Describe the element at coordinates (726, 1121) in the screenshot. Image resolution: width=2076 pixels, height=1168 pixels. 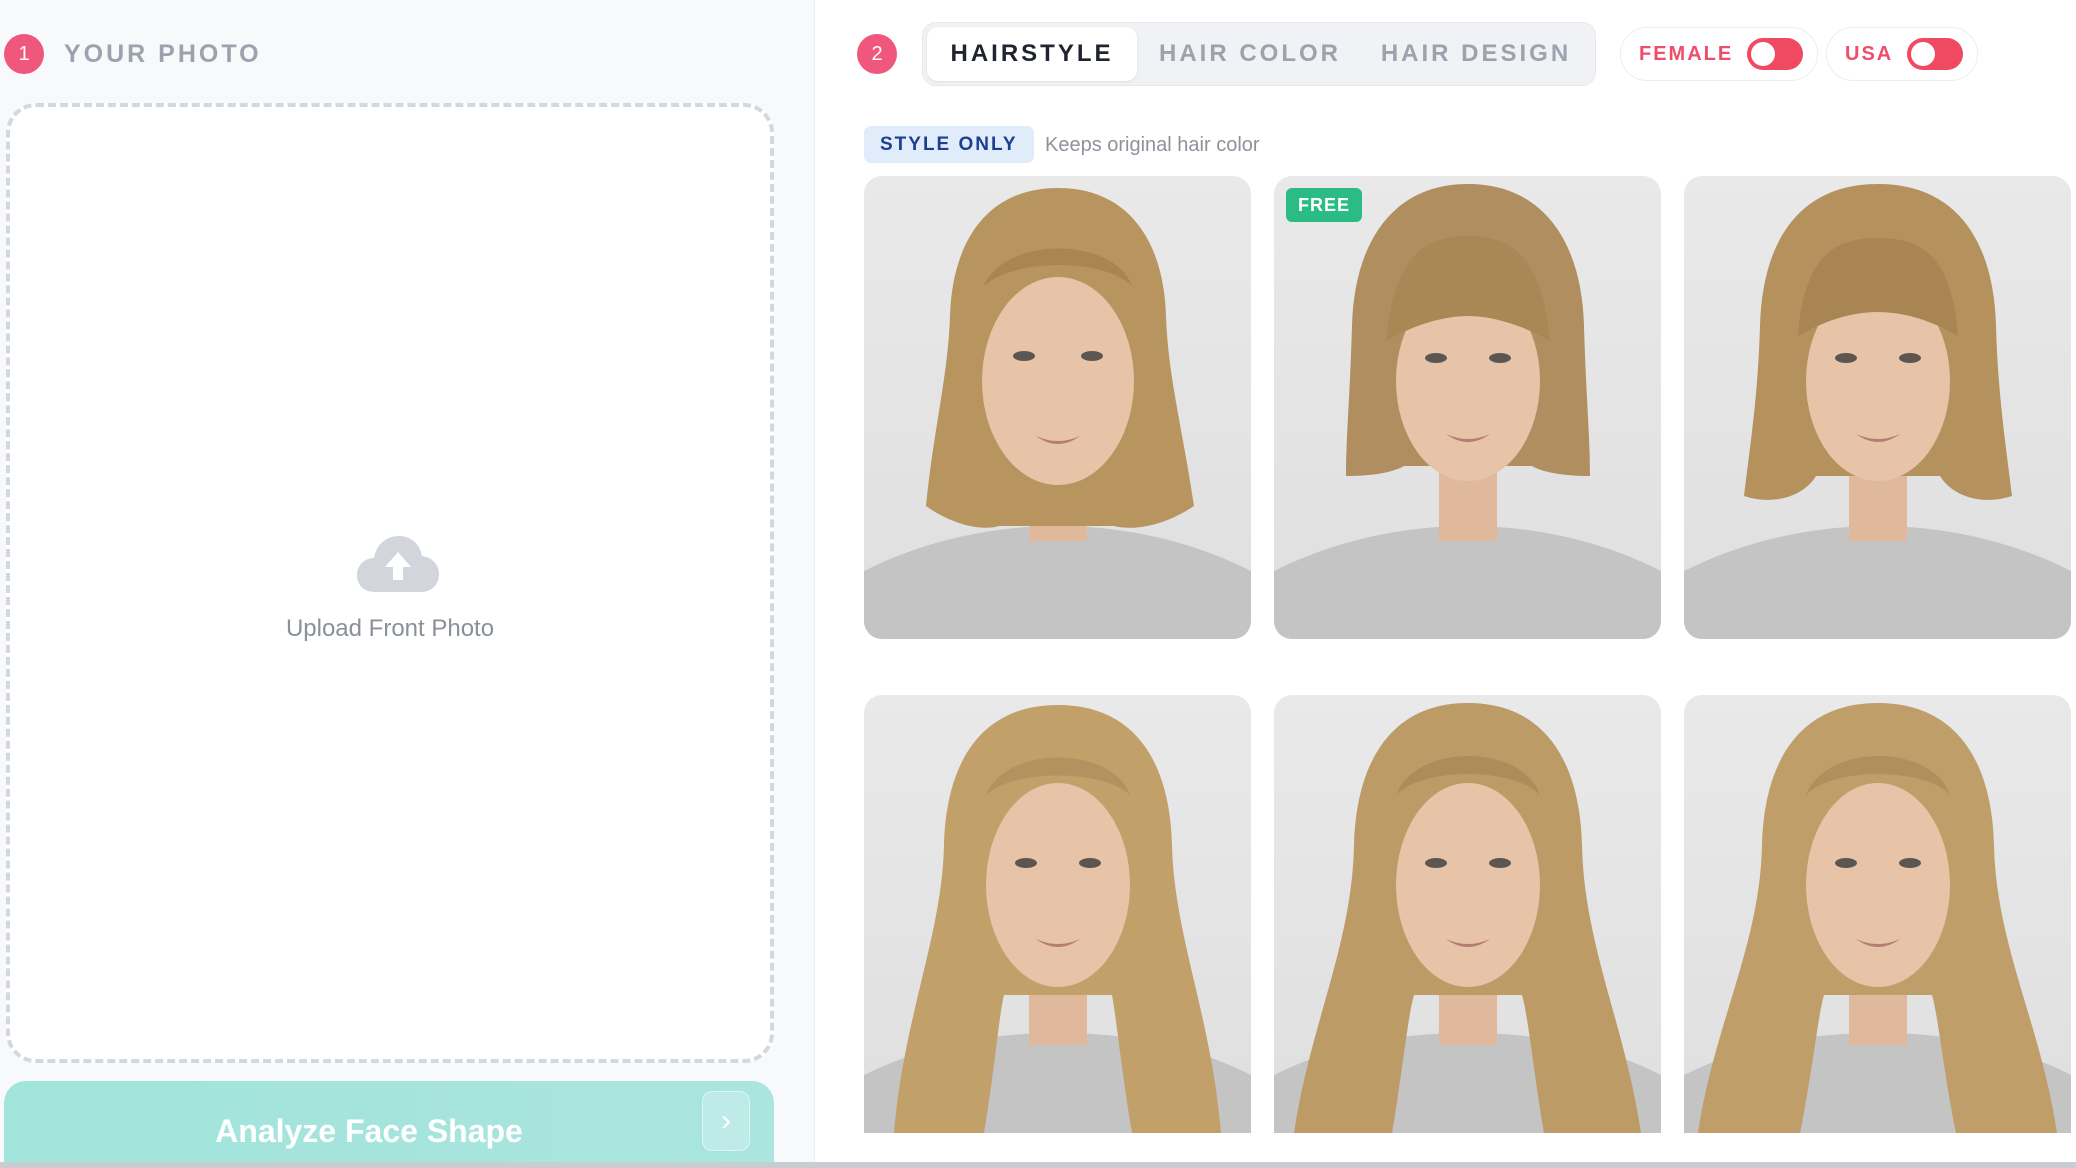
I see `chevron-right-icon: ›` at that location.